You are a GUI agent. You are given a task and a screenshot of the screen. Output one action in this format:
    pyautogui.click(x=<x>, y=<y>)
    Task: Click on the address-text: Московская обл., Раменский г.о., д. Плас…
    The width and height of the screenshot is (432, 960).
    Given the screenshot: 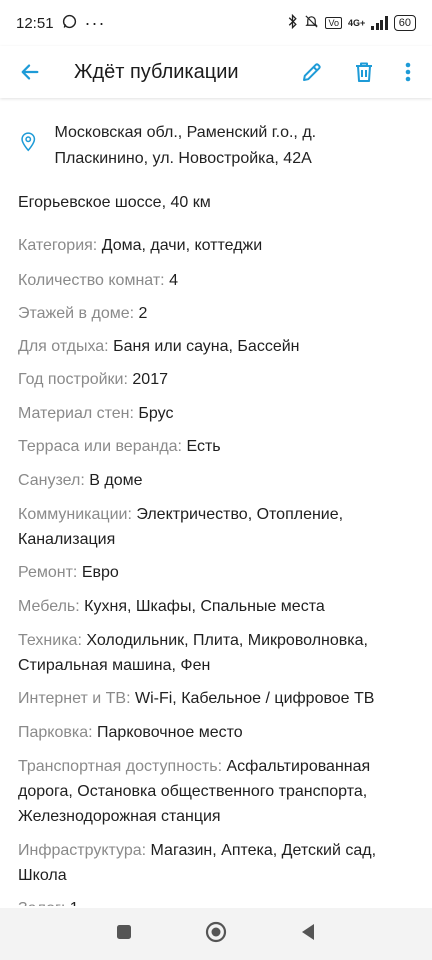 What is the action you would take?
    pyautogui.click(x=185, y=145)
    